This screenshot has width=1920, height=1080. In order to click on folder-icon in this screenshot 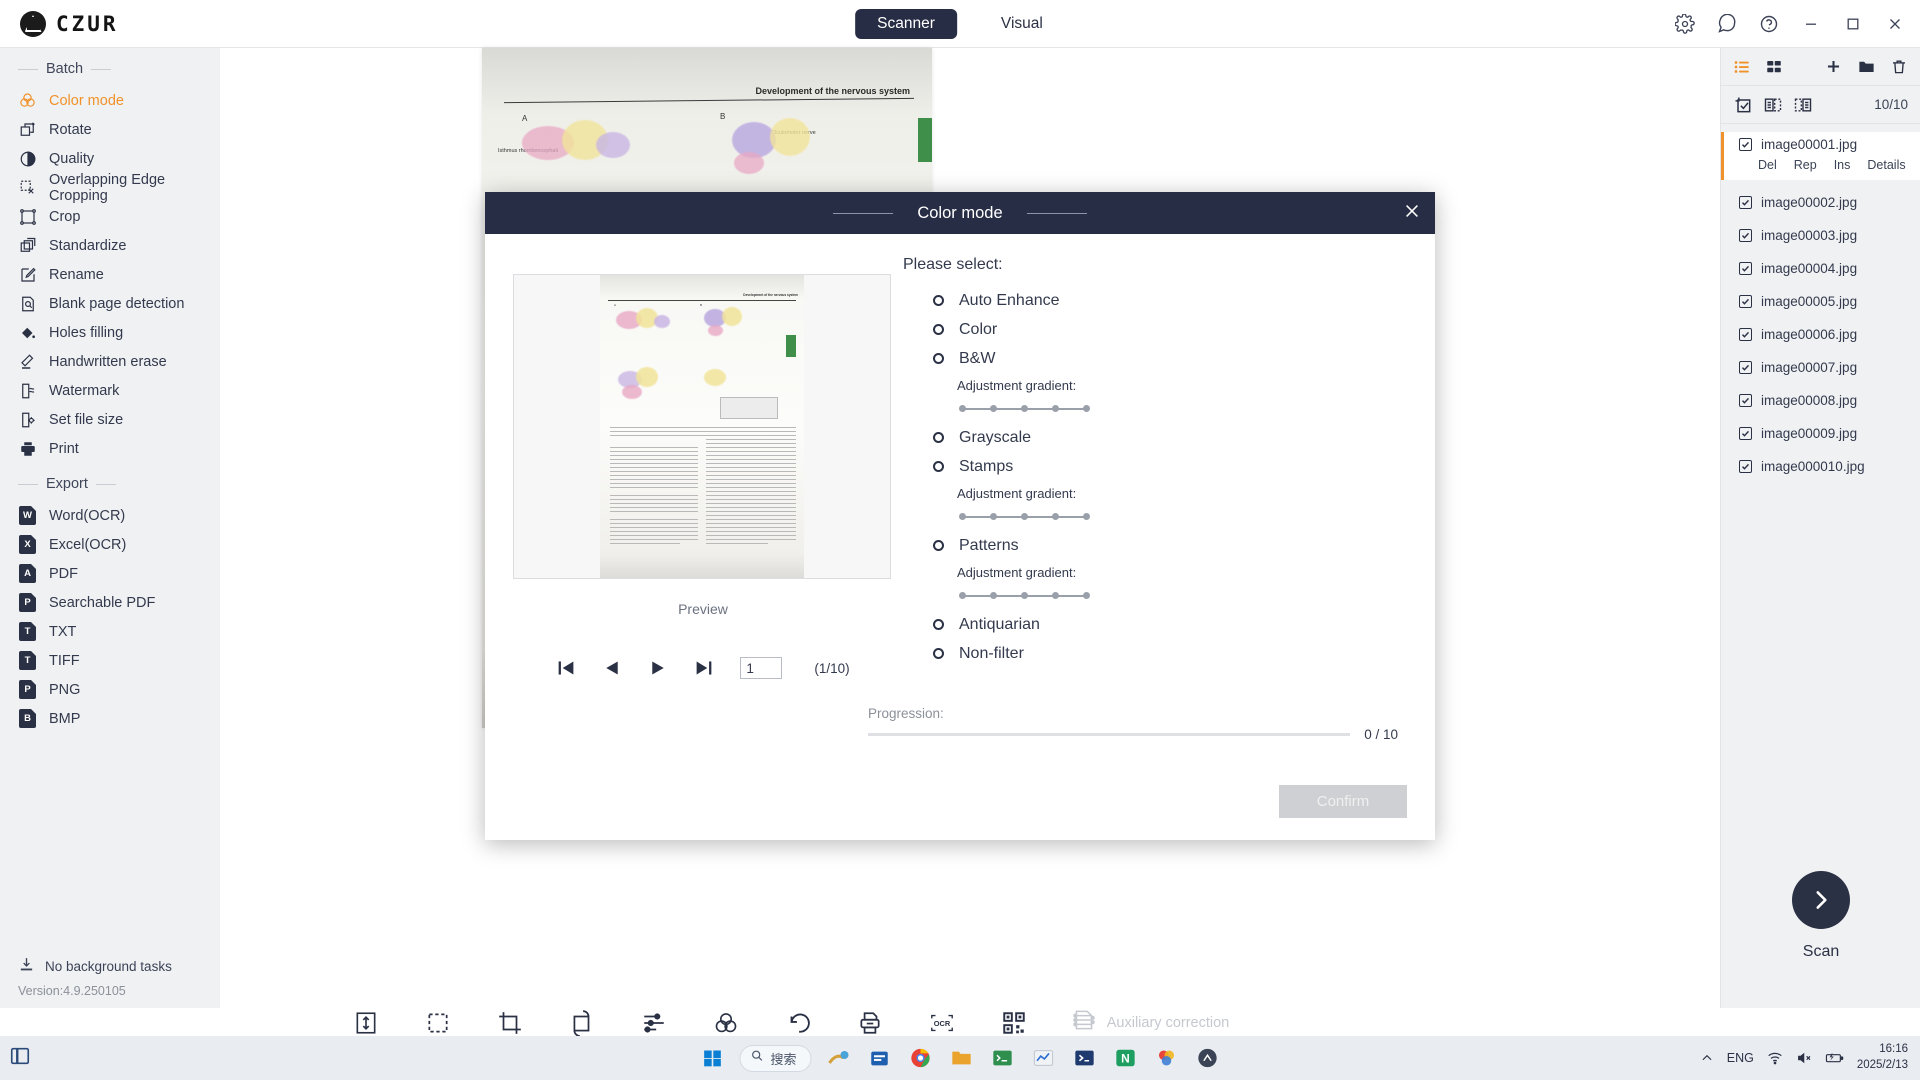, I will do `click(1866, 66)`.